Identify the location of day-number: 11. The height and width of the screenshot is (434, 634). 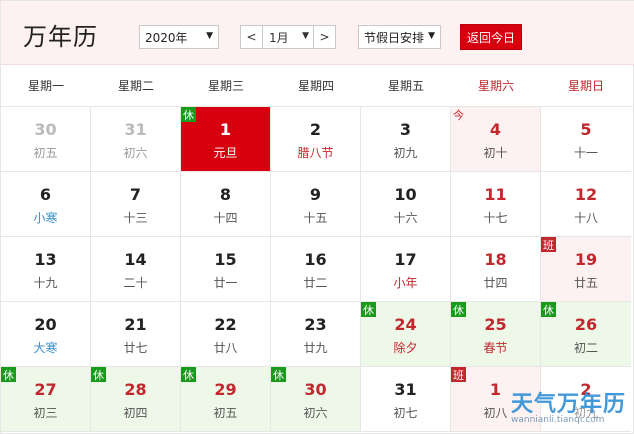
(495, 194).